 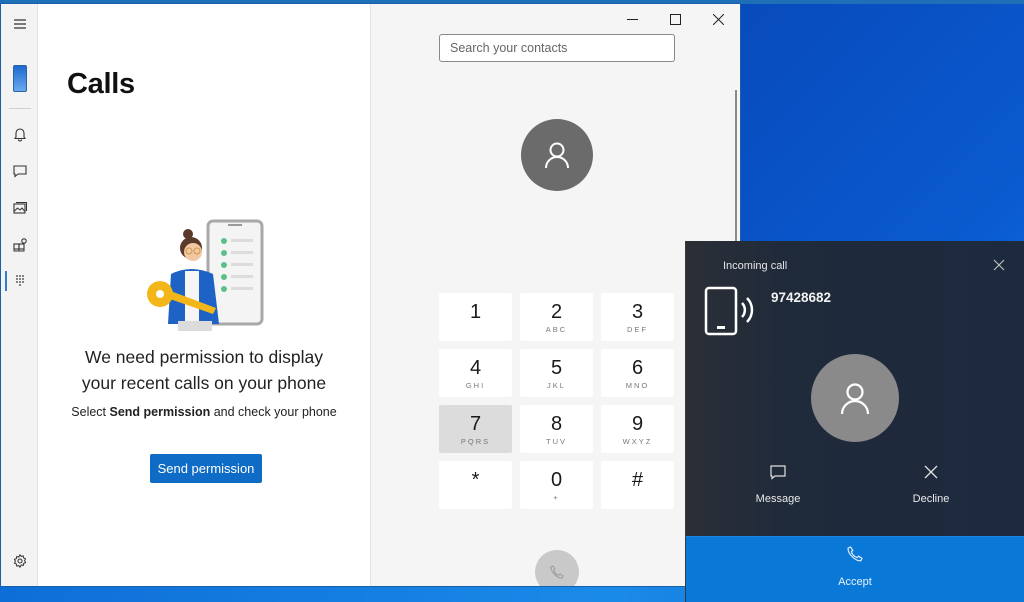 I want to click on key-letters: PQRS, so click(x=475, y=441).